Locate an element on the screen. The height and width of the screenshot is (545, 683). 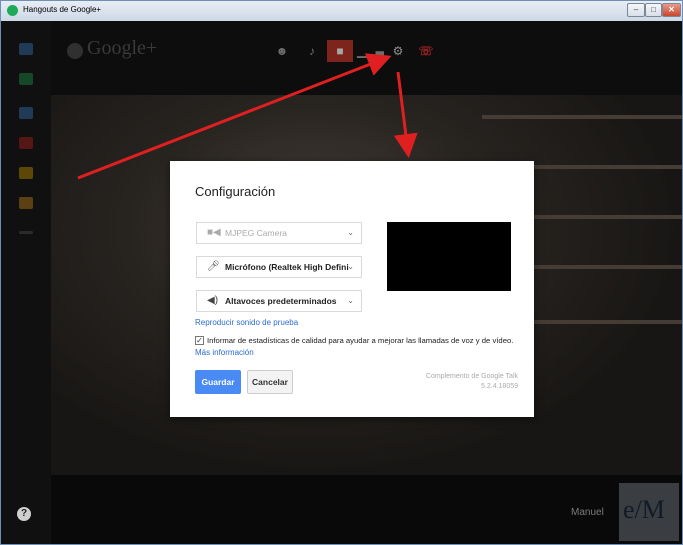
annotation-arrow-to-settings is located at coordinates (234, 116).